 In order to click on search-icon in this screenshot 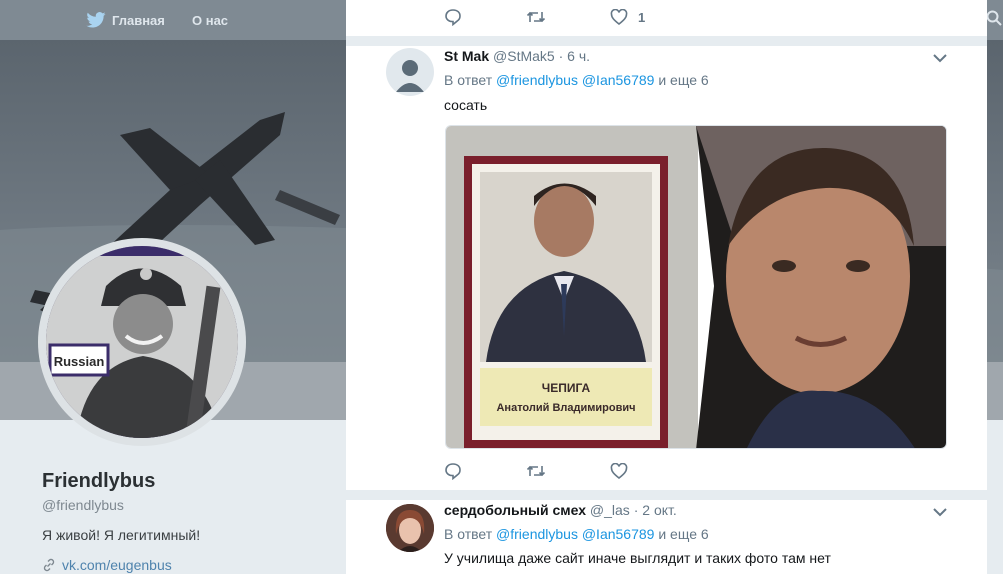, I will do `click(994, 20)`.